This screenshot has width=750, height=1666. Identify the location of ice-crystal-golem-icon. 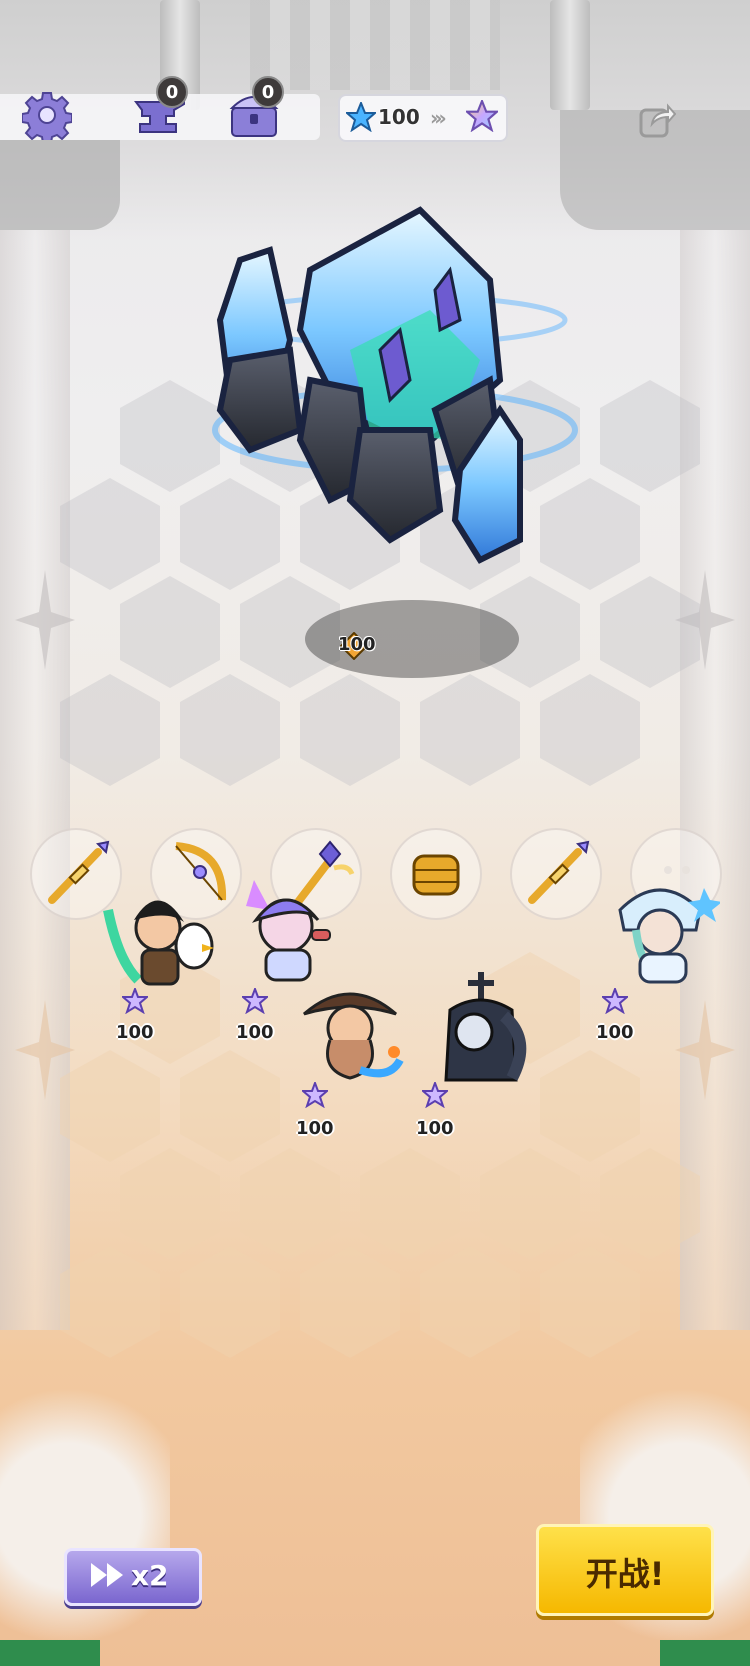
(395, 390).